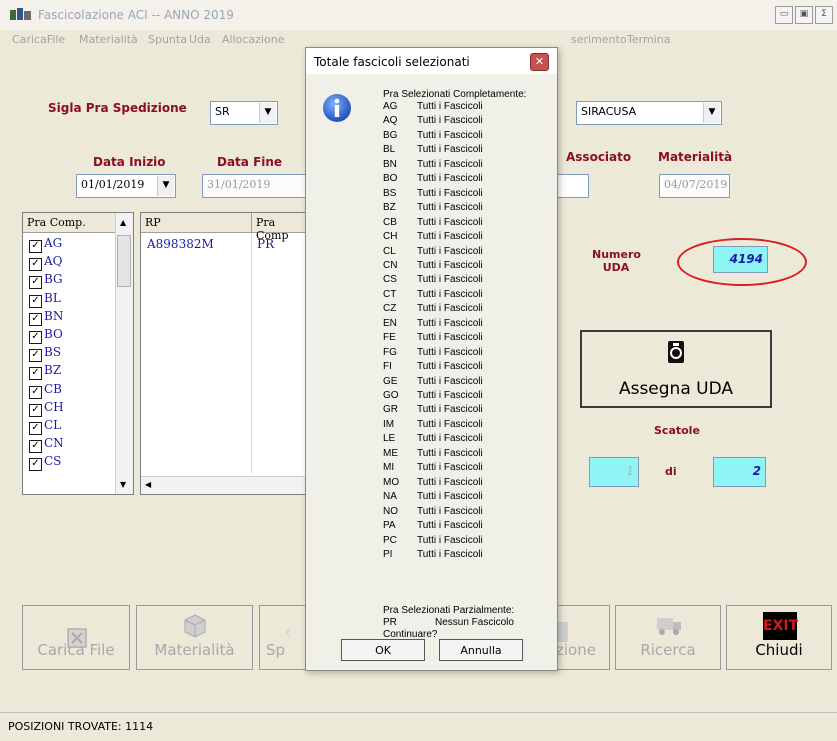 Image resolution: width=837 pixels, height=741 pixels. I want to click on title-bar: Fascicolazione ACI -- ANNO 2019 ▭ ▣ Σ, so click(418, 15).